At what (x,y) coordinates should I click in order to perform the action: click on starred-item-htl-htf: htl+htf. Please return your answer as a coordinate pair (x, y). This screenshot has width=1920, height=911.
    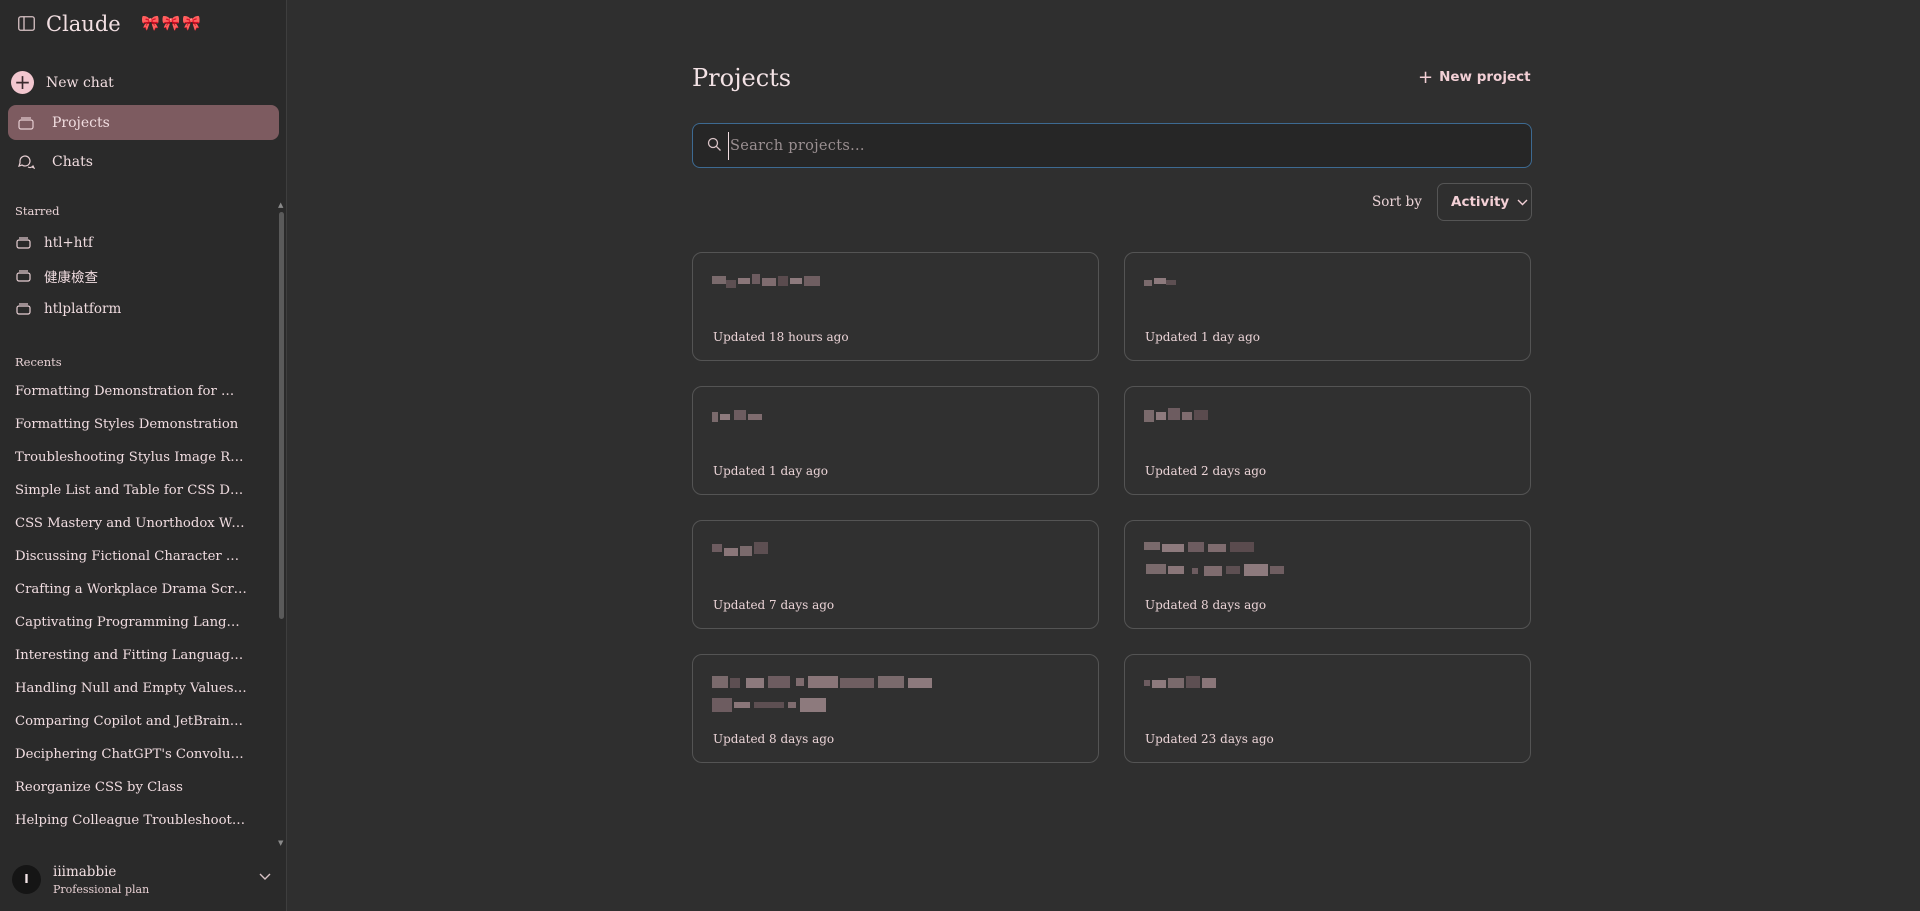
    Looking at the image, I should click on (54, 243).